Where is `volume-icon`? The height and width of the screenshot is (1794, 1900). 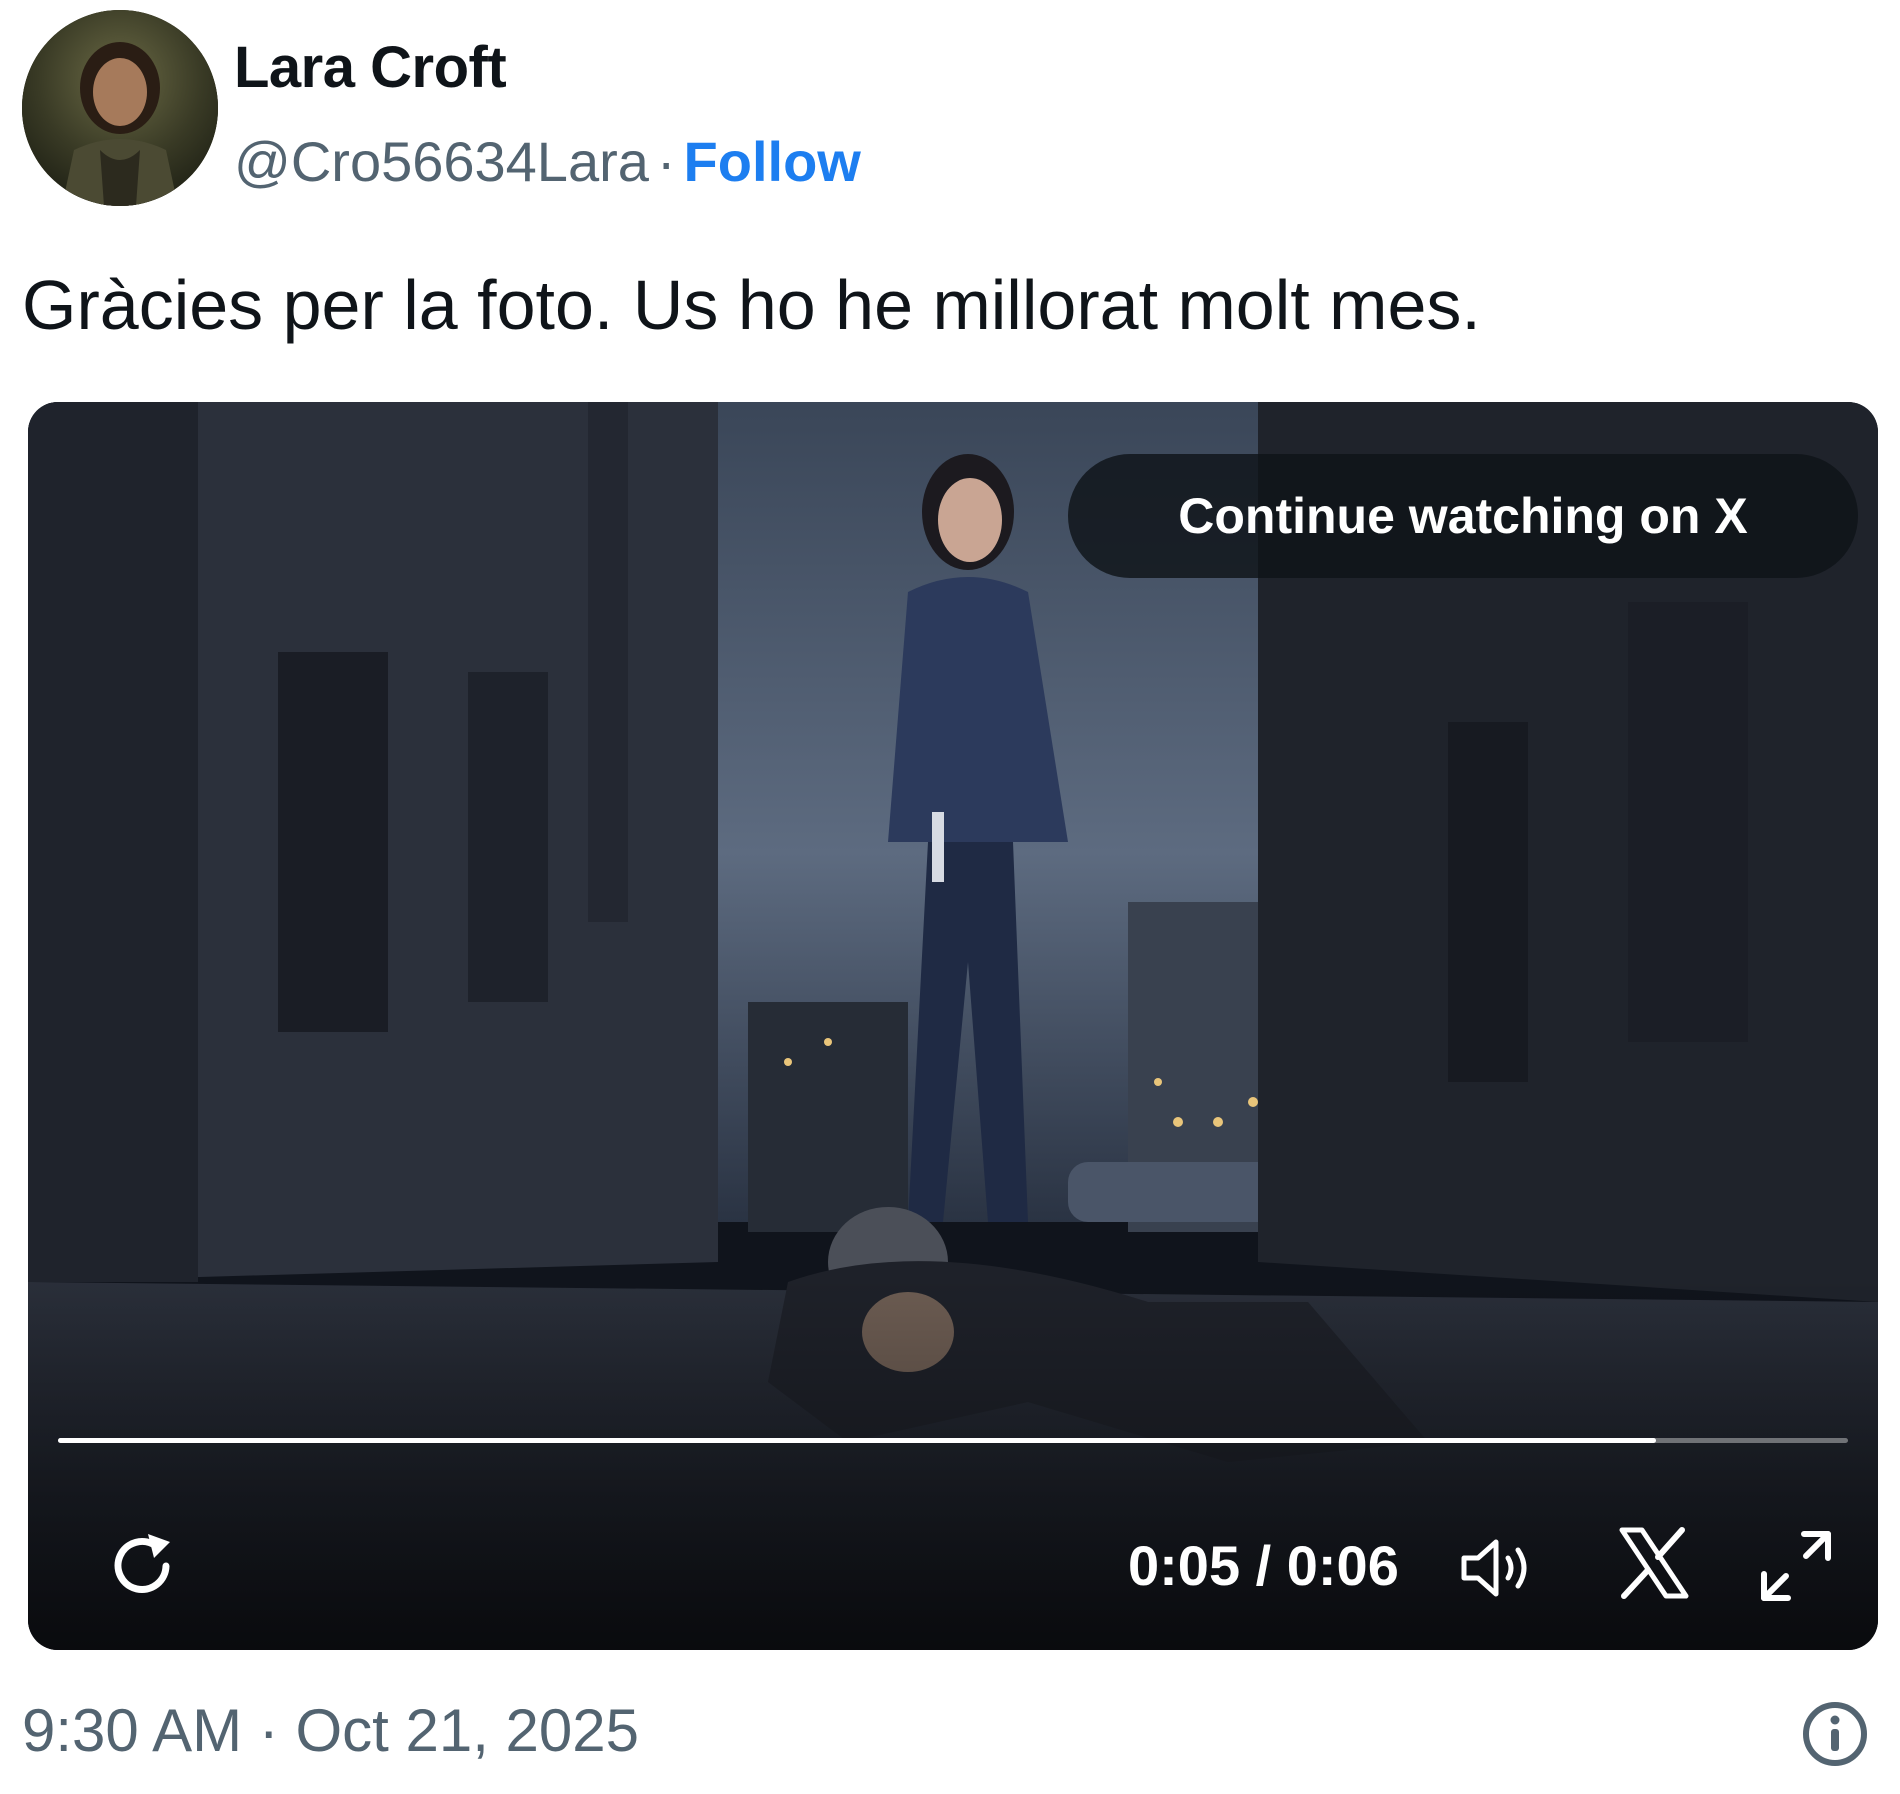
volume-icon is located at coordinates (1494, 1568).